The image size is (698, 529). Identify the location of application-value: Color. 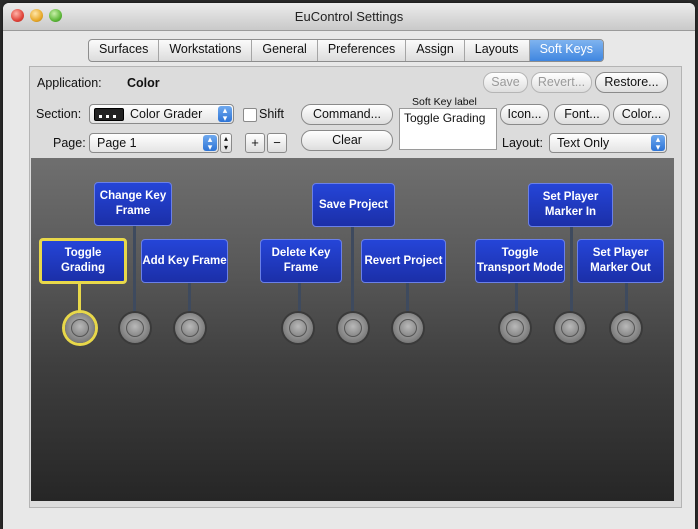
(143, 83).